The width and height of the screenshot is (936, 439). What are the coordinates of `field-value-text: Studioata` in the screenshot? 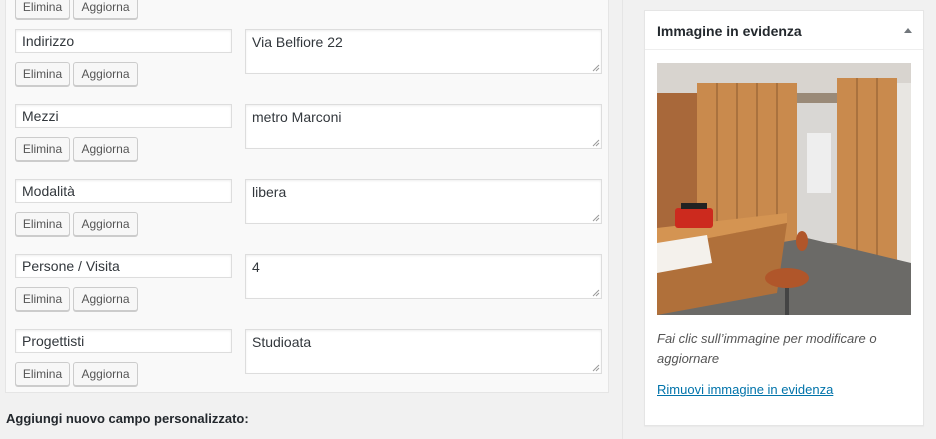 It's located at (282, 342).